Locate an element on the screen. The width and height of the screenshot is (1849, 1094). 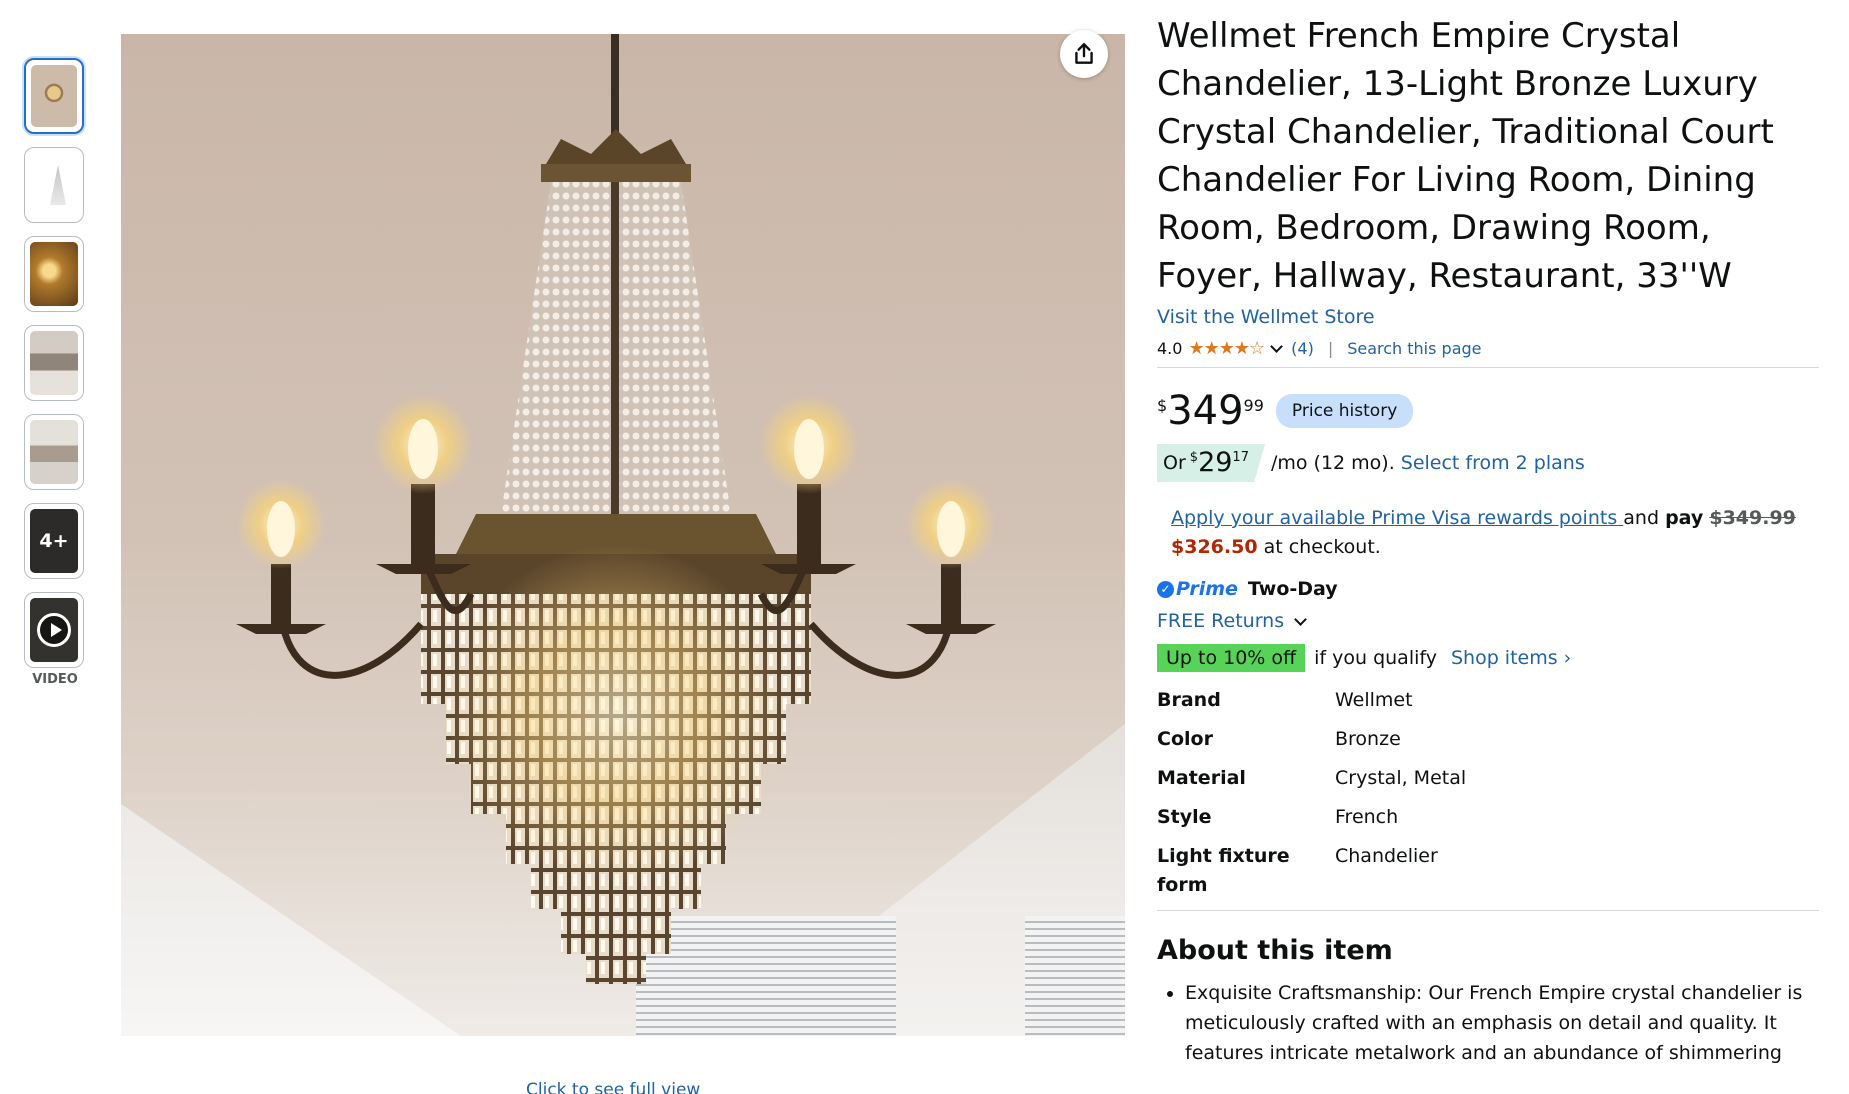
search-page-link: Search this page is located at coordinates (1414, 348).